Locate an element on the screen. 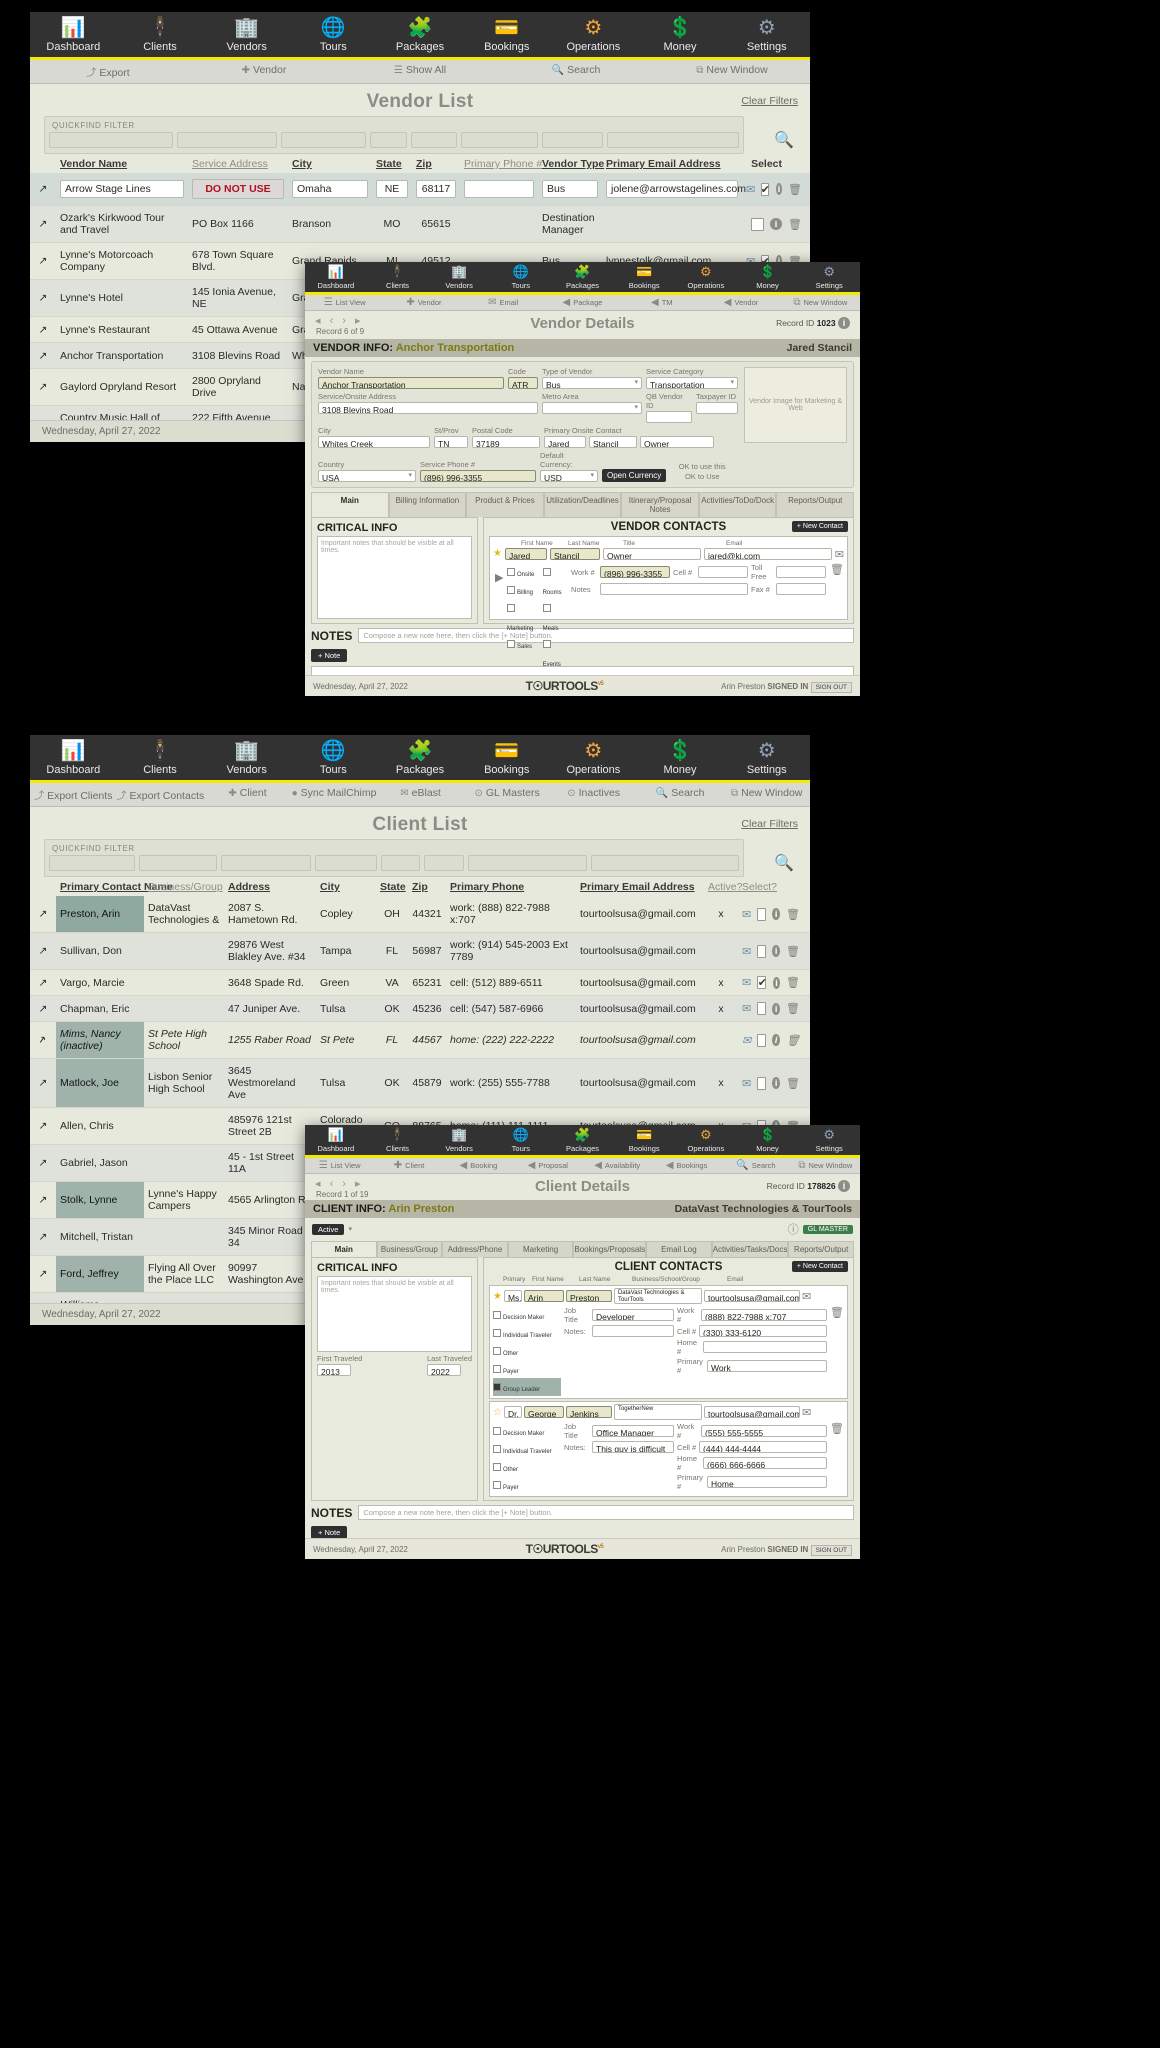 The height and width of the screenshot is (2048, 1160). cc1-last: Jenkins is located at coordinates (588, 1412).